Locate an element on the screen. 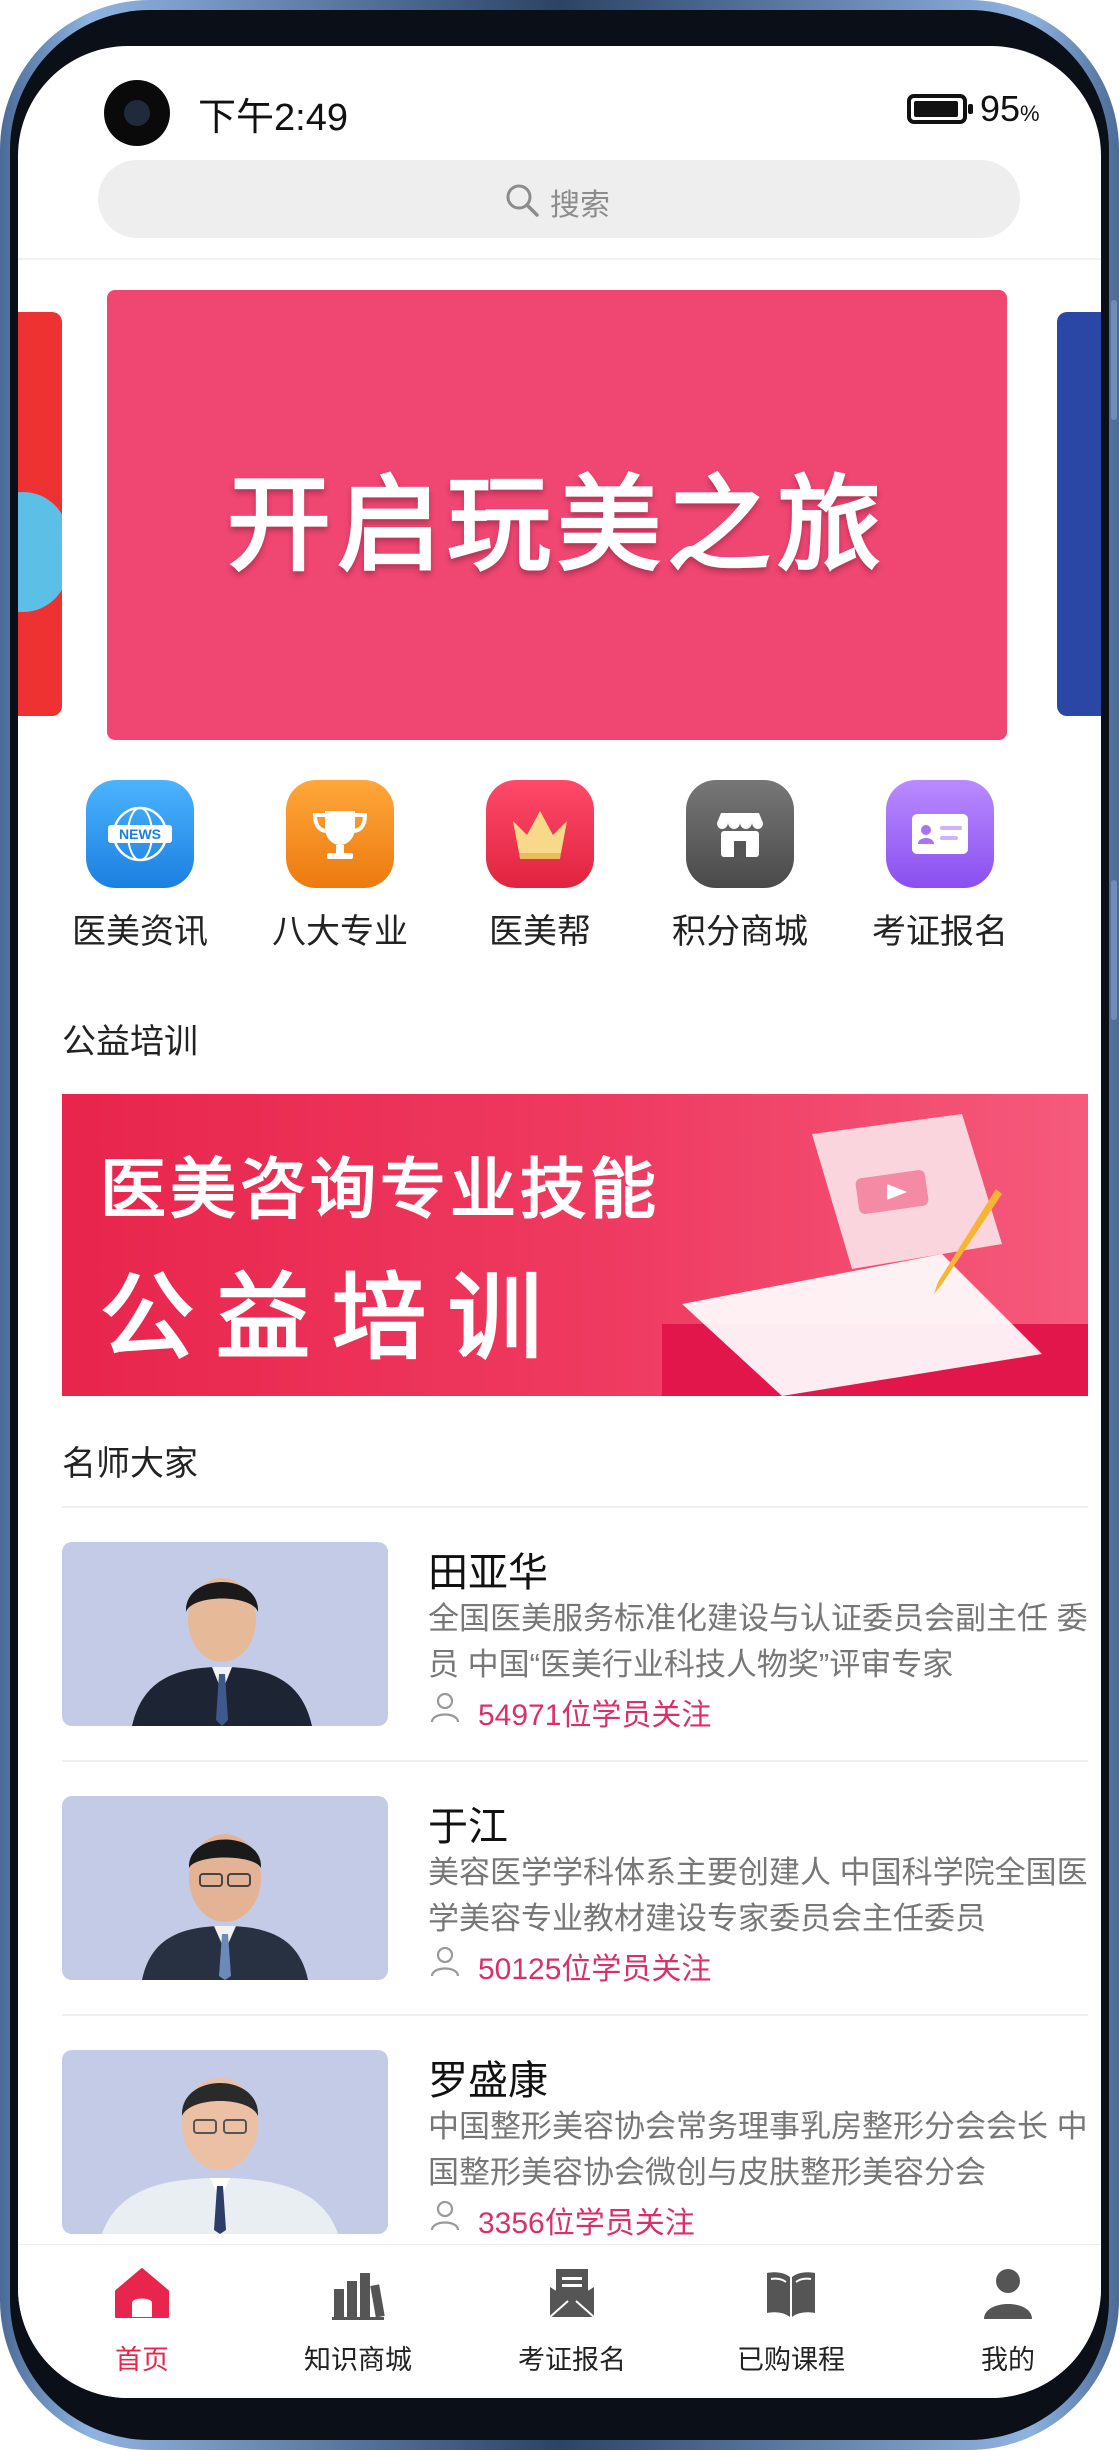 This screenshot has height=2450, width=1119. tab-label: 我的 is located at coordinates (1008, 2360).